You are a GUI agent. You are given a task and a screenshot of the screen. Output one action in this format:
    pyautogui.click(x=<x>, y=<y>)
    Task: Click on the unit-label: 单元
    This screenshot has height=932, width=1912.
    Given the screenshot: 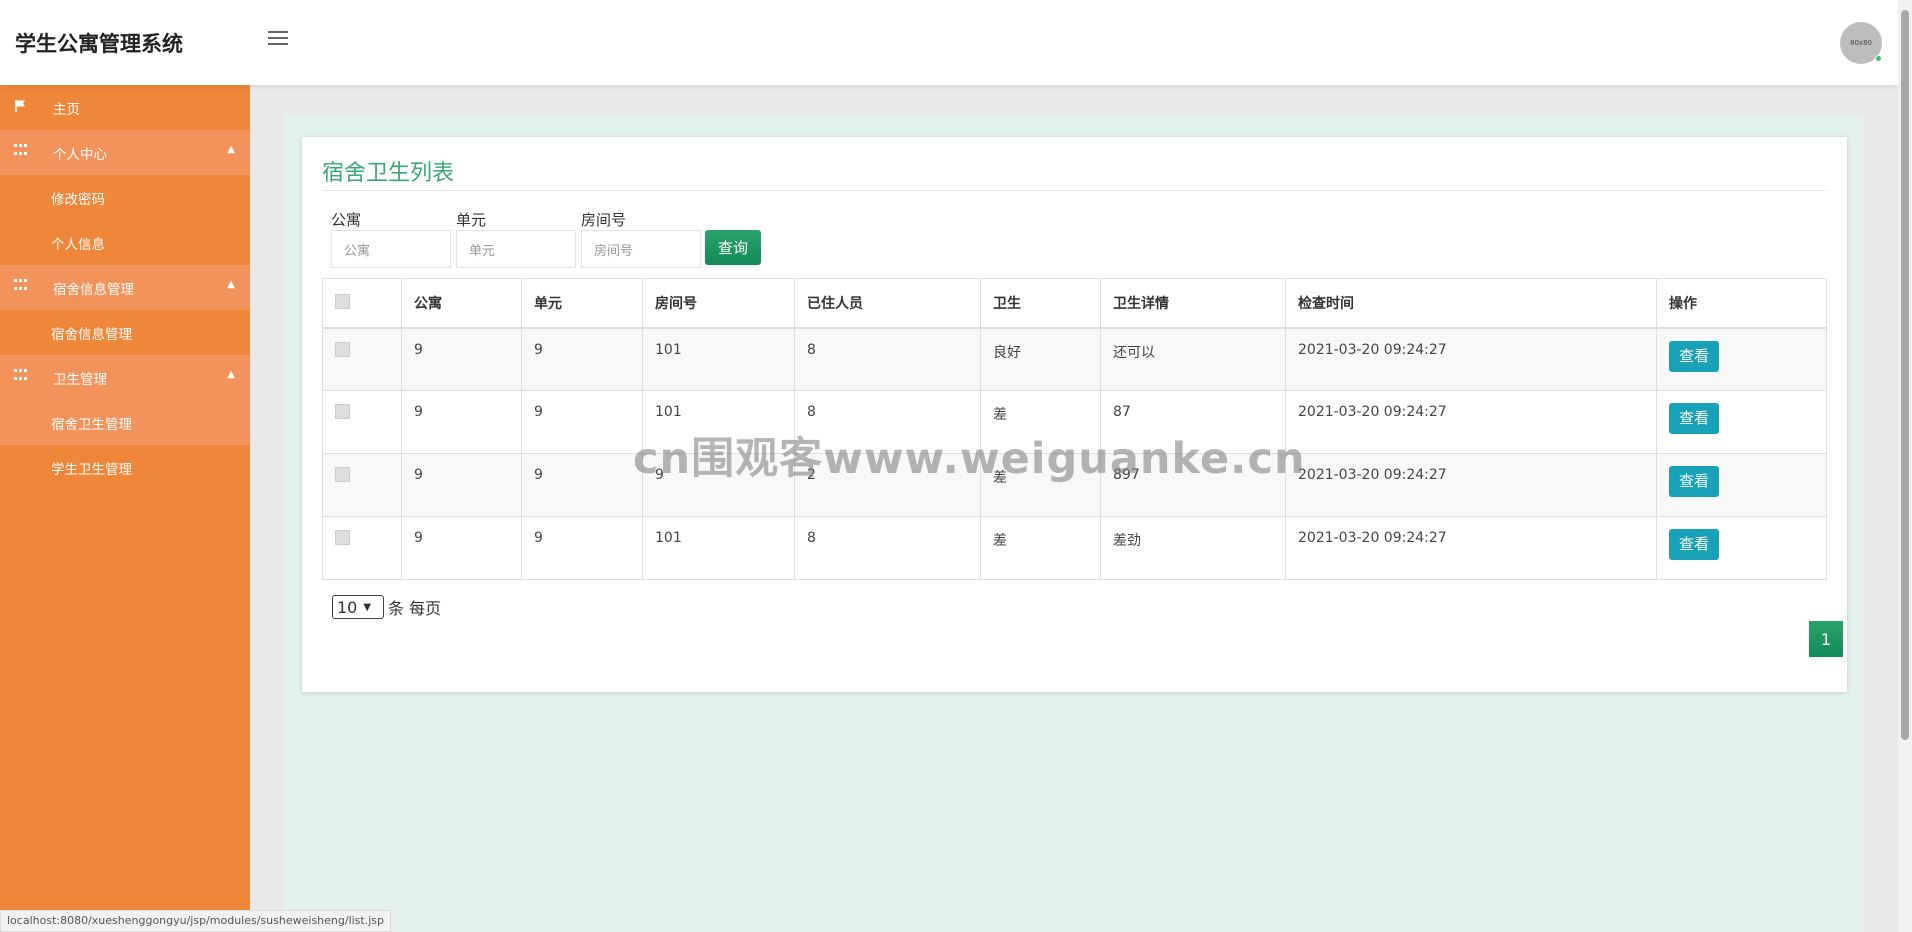 What is the action you would take?
    pyautogui.click(x=471, y=220)
    